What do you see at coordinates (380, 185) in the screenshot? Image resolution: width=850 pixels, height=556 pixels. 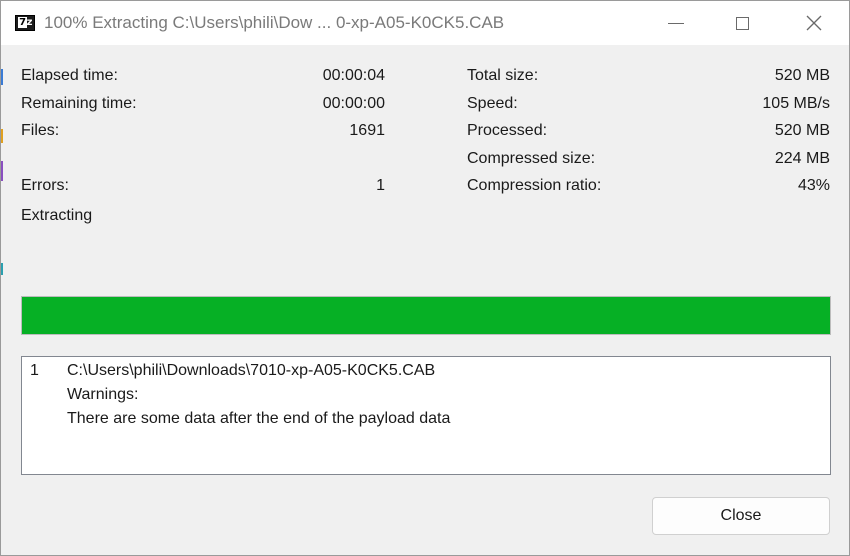 I see `errors-value: 1` at bounding box center [380, 185].